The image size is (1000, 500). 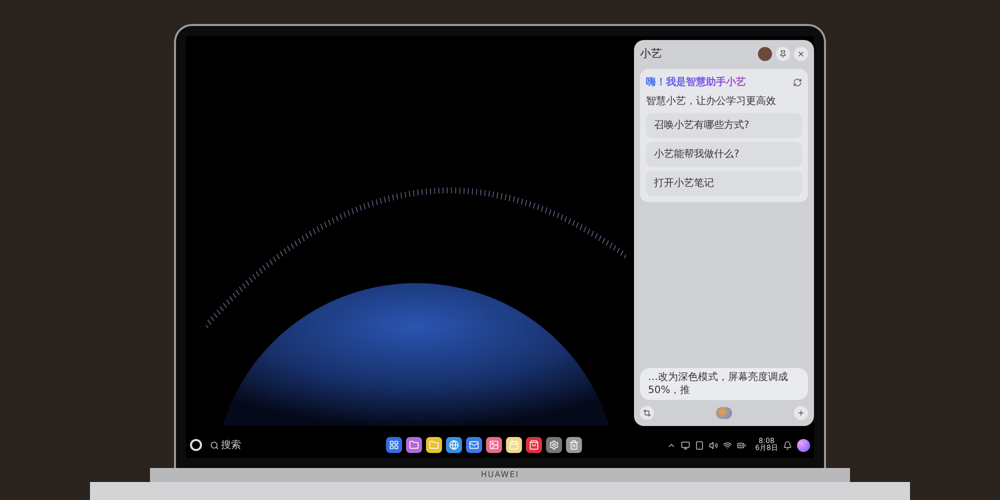 What do you see at coordinates (534, 445) in the screenshot?
I see `shopping-bag-app-icon` at bounding box center [534, 445].